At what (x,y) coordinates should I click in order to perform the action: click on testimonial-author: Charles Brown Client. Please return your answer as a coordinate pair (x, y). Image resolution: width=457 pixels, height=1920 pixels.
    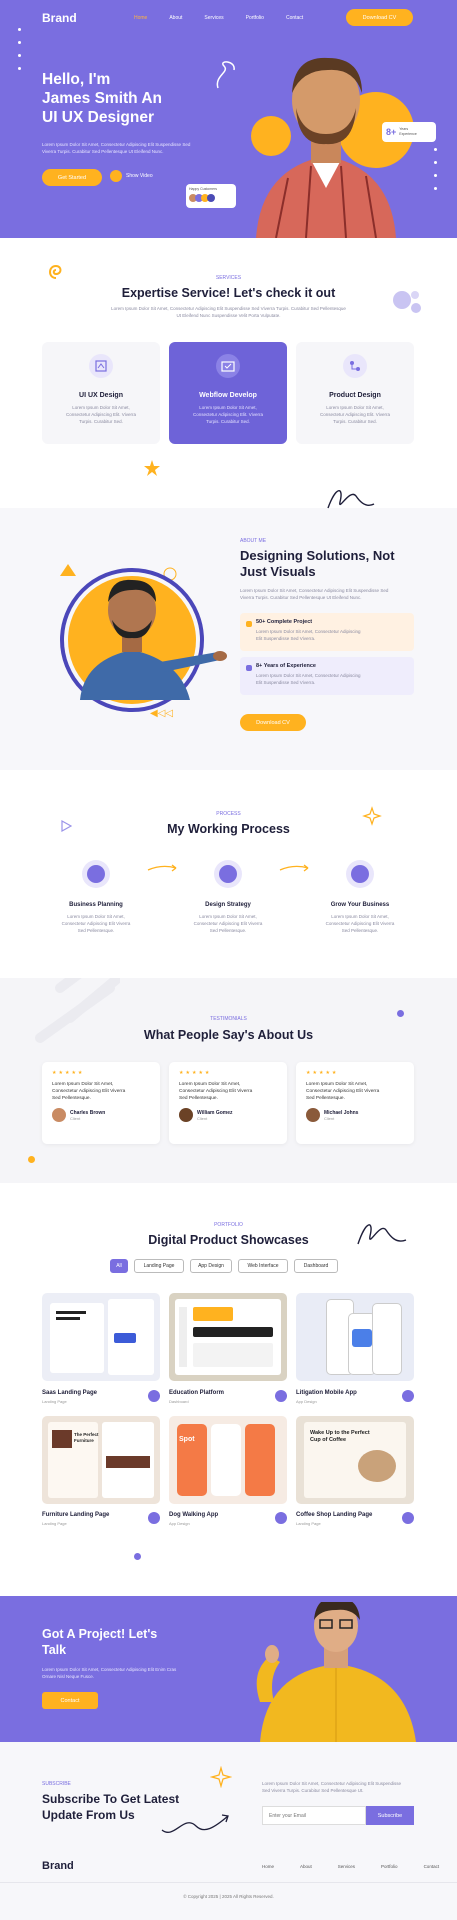
    Looking at the image, I should click on (101, 1115).